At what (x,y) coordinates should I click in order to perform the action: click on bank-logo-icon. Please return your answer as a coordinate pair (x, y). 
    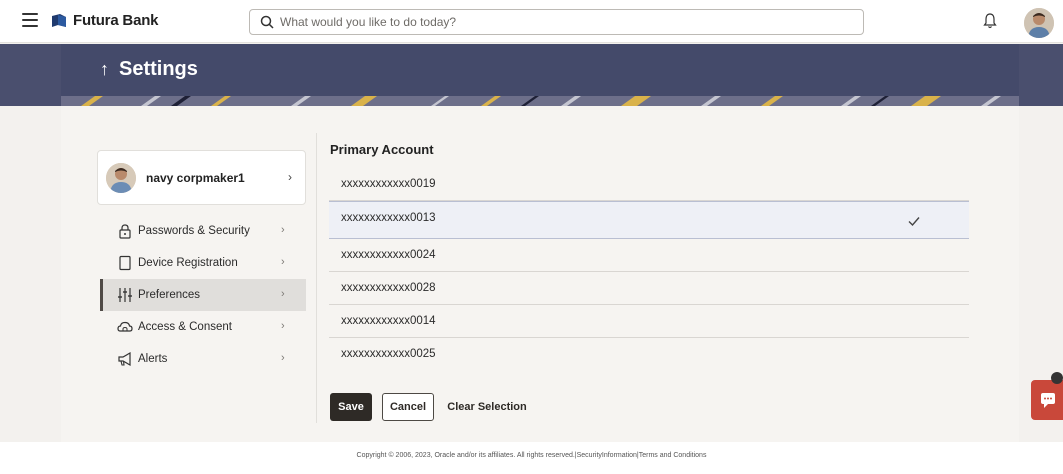
    Looking at the image, I should click on (59, 20).